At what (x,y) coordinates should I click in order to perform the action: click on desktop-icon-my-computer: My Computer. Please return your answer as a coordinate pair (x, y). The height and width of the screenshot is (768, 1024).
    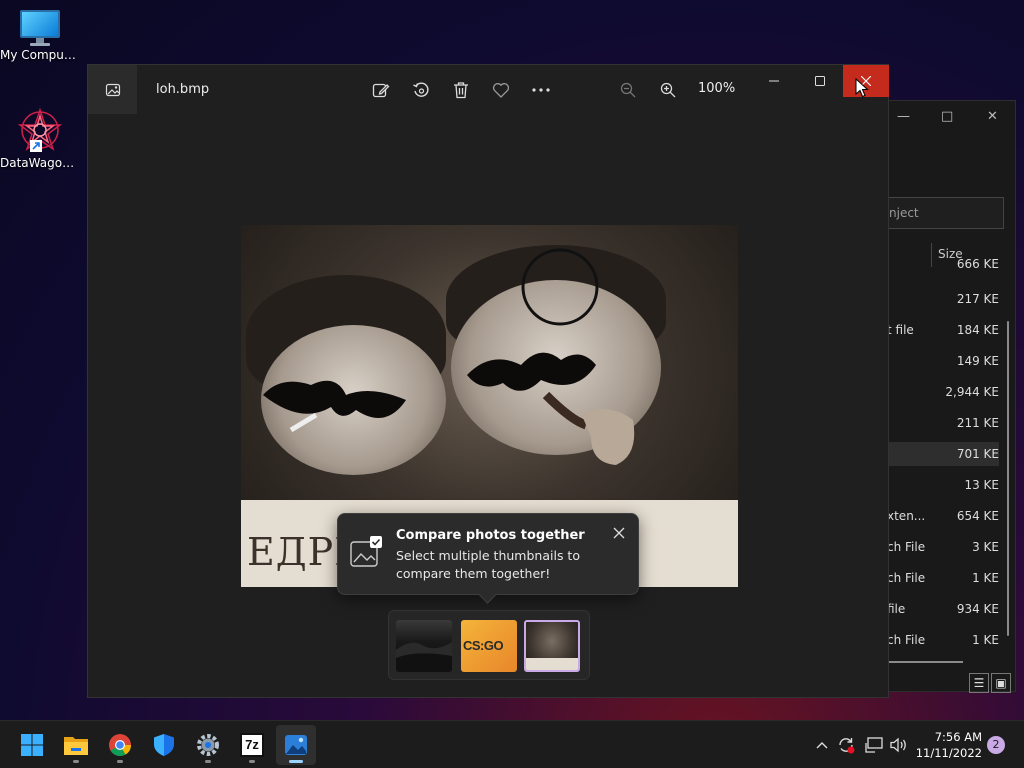
    Looking at the image, I should click on (40, 36).